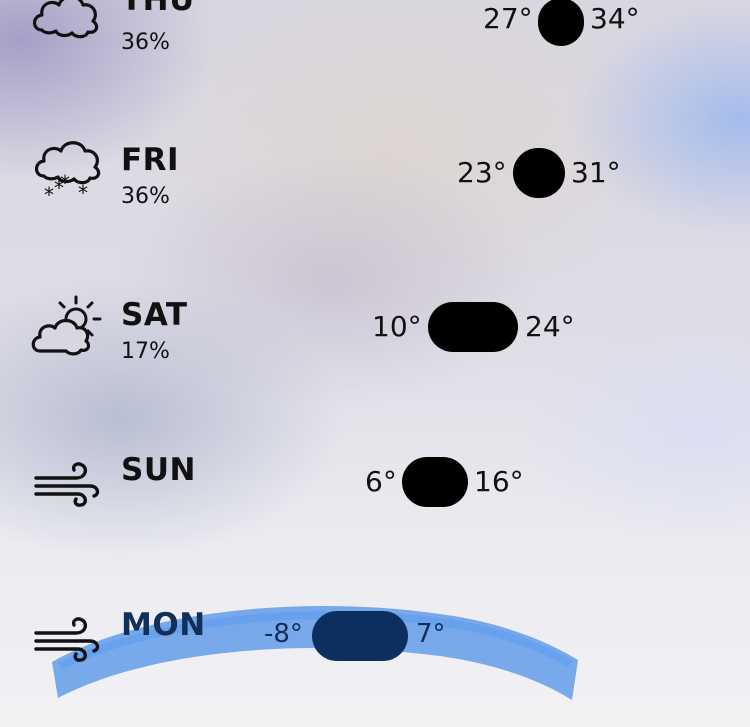 This screenshot has width=750, height=727. Describe the element at coordinates (154, 315) in the screenshot. I see `day-label: SAT` at that location.